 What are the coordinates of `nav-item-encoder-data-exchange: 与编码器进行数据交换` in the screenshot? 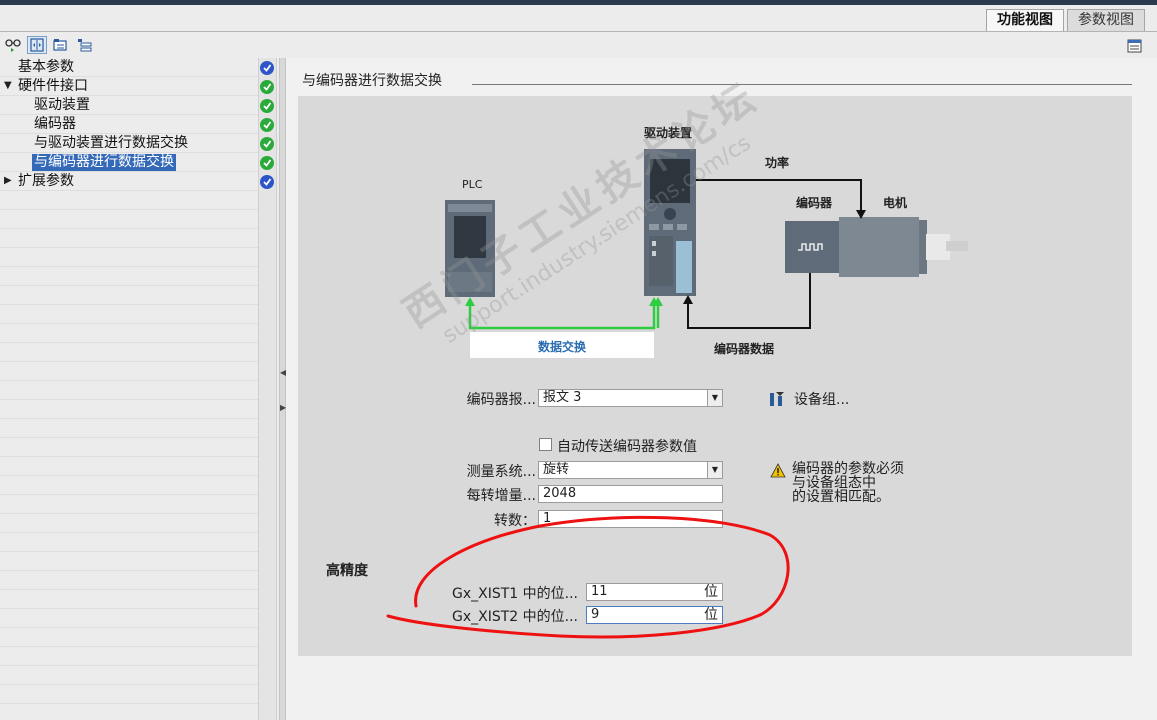 It's located at (129, 162).